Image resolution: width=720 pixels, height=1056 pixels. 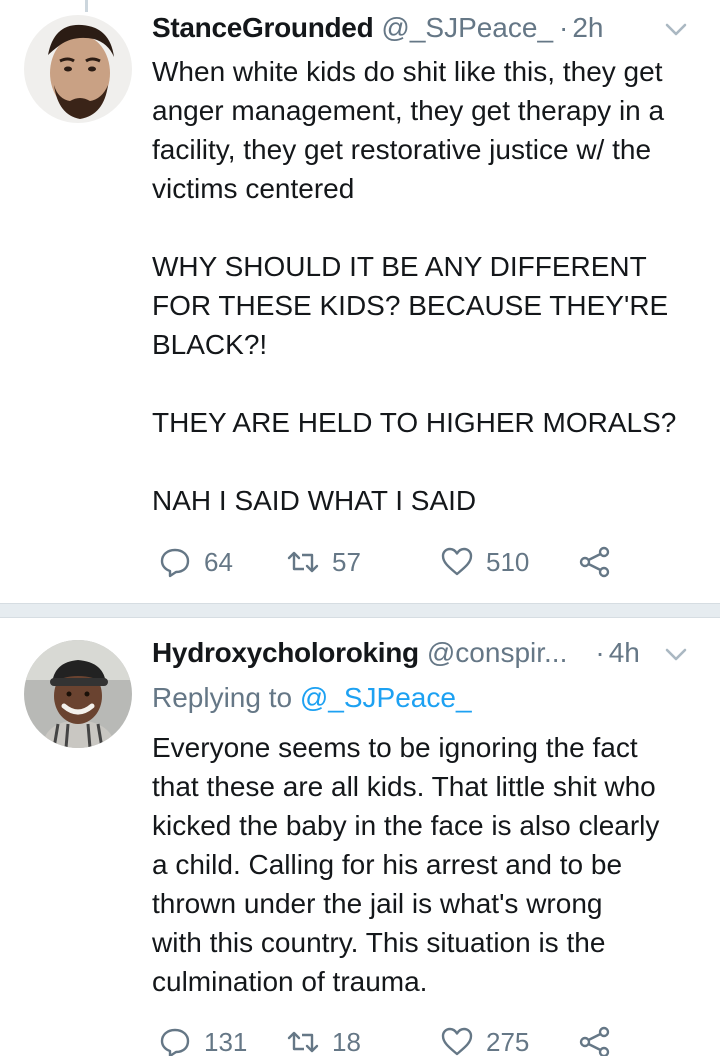 What do you see at coordinates (484, 562) in the screenshot?
I see `like-button: 510` at bounding box center [484, 562].